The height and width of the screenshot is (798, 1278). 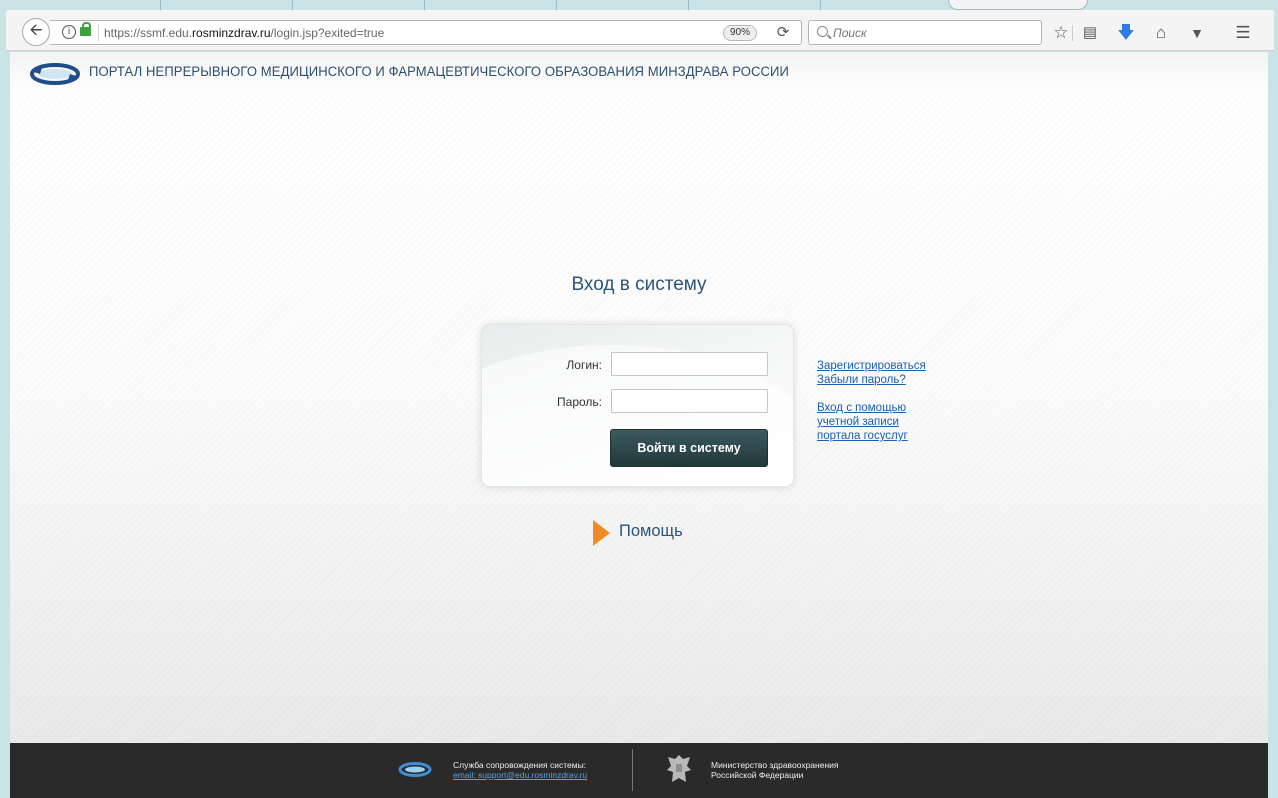 What do you see at coordinates (689, 364) in the screenshot?
I see `login-input` at bounding box center [689, 364].